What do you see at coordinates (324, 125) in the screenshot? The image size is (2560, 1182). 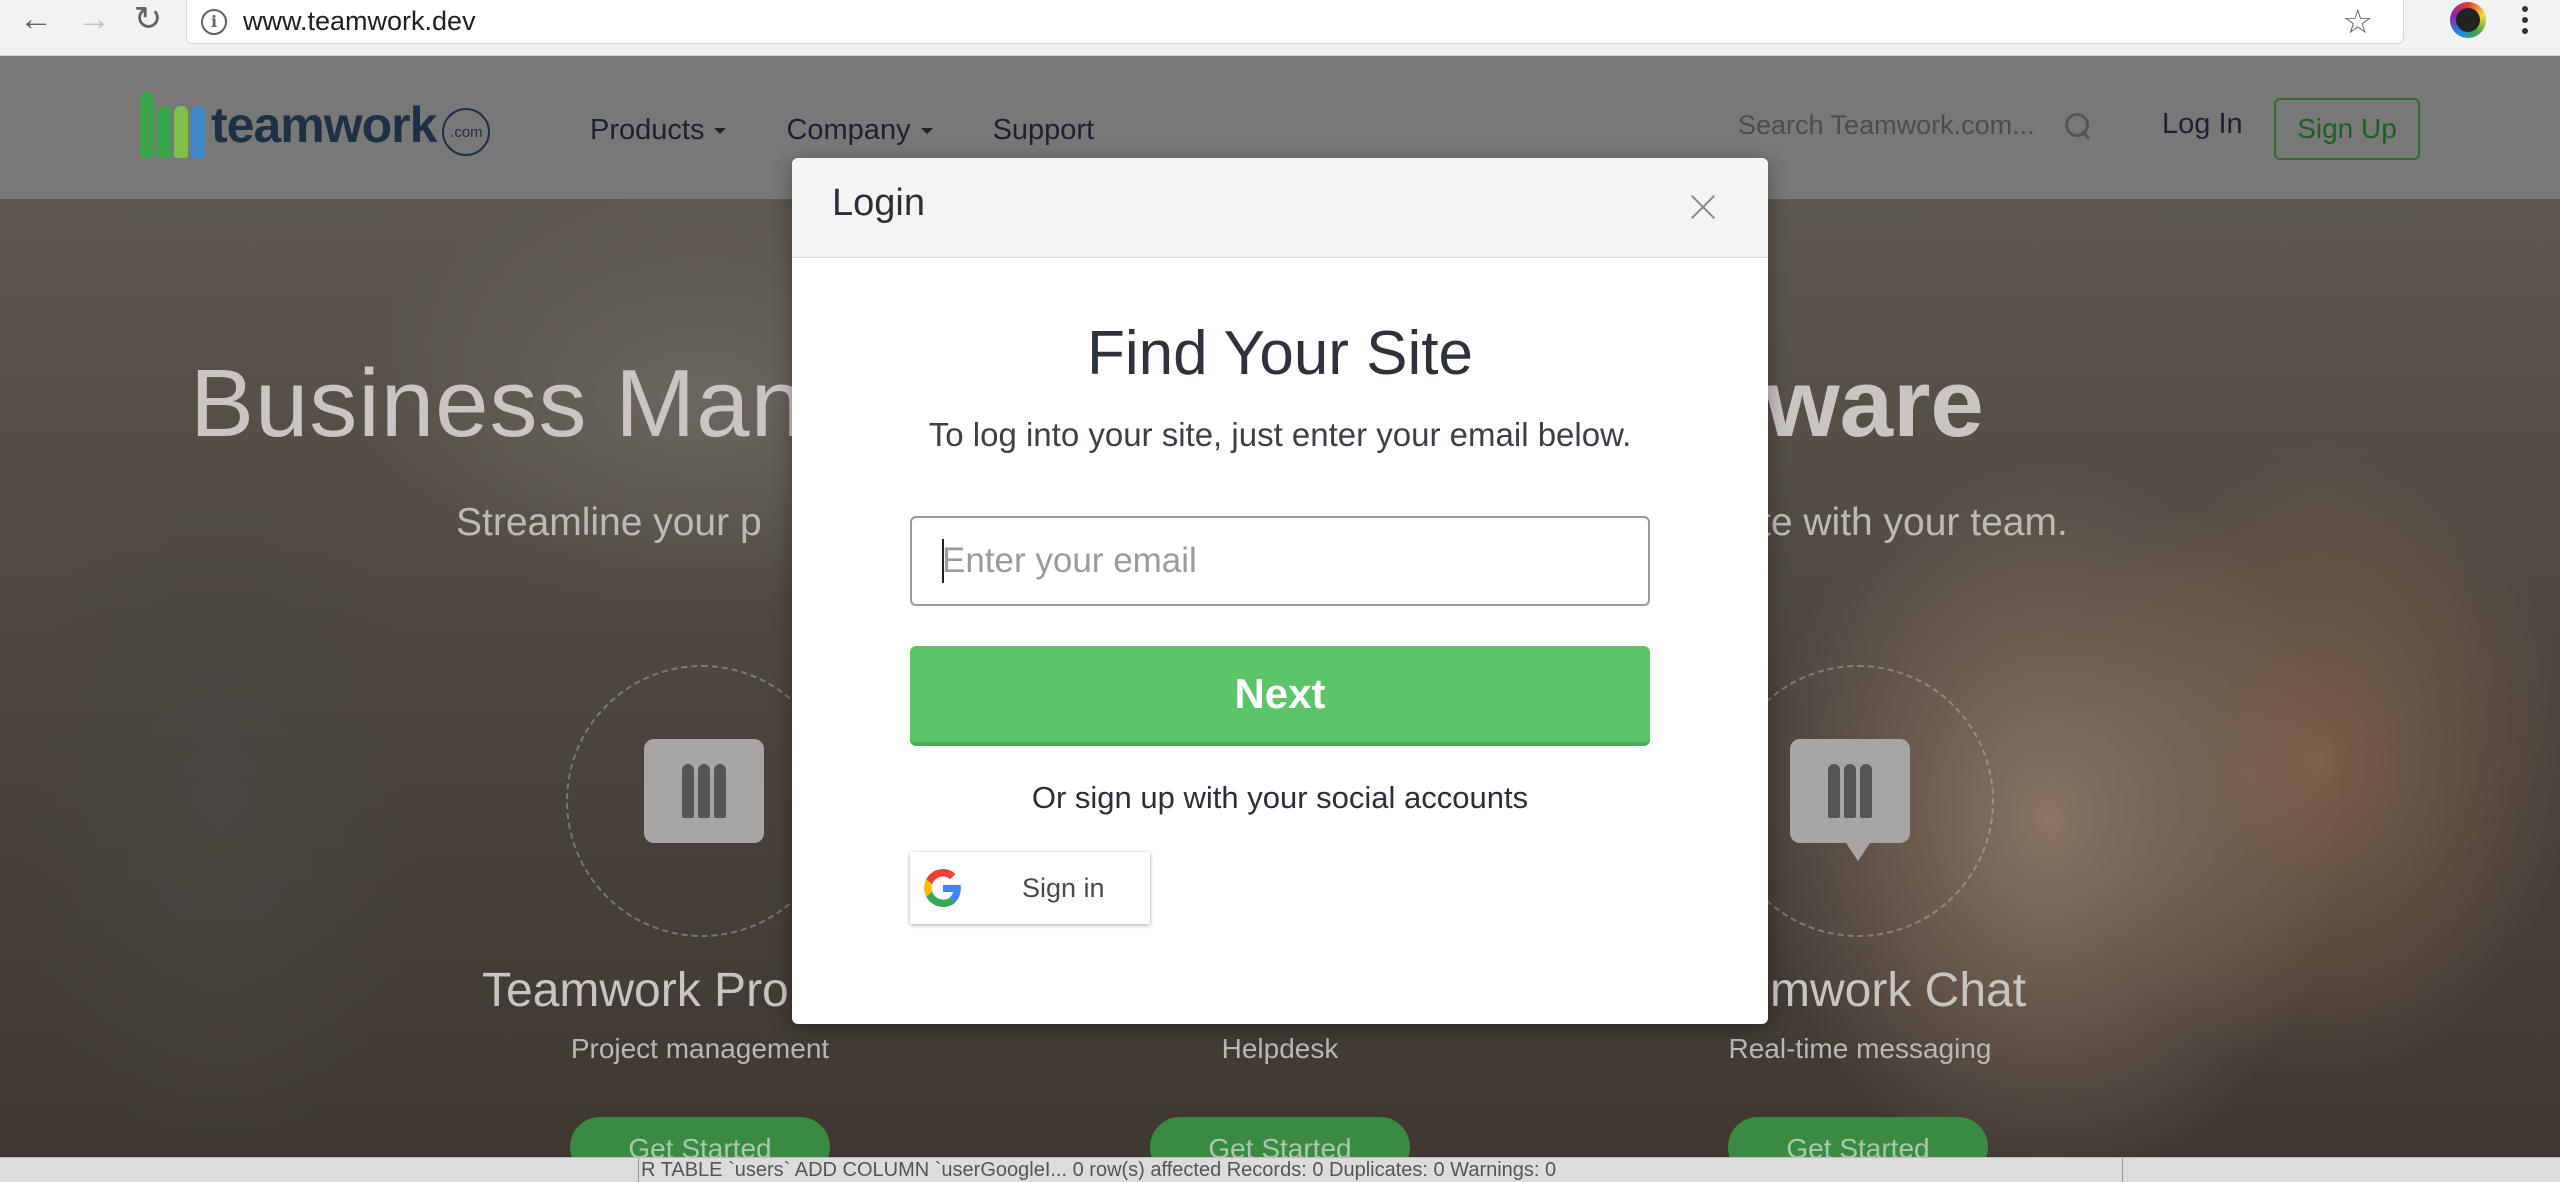 I see `logo-text: teamwork` at bounding box center [324, 125].